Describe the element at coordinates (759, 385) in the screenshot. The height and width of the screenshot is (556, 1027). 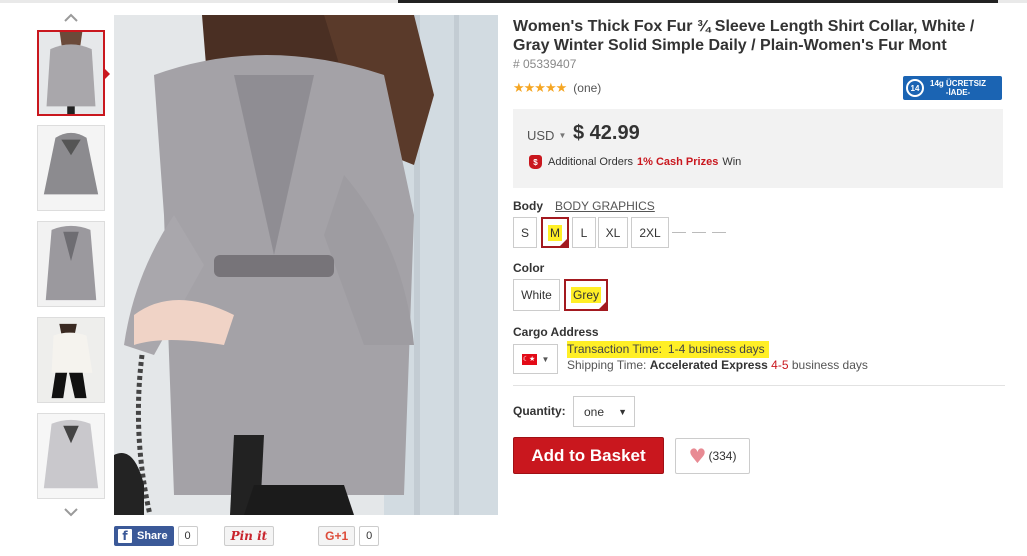
I see `divider` at that location.